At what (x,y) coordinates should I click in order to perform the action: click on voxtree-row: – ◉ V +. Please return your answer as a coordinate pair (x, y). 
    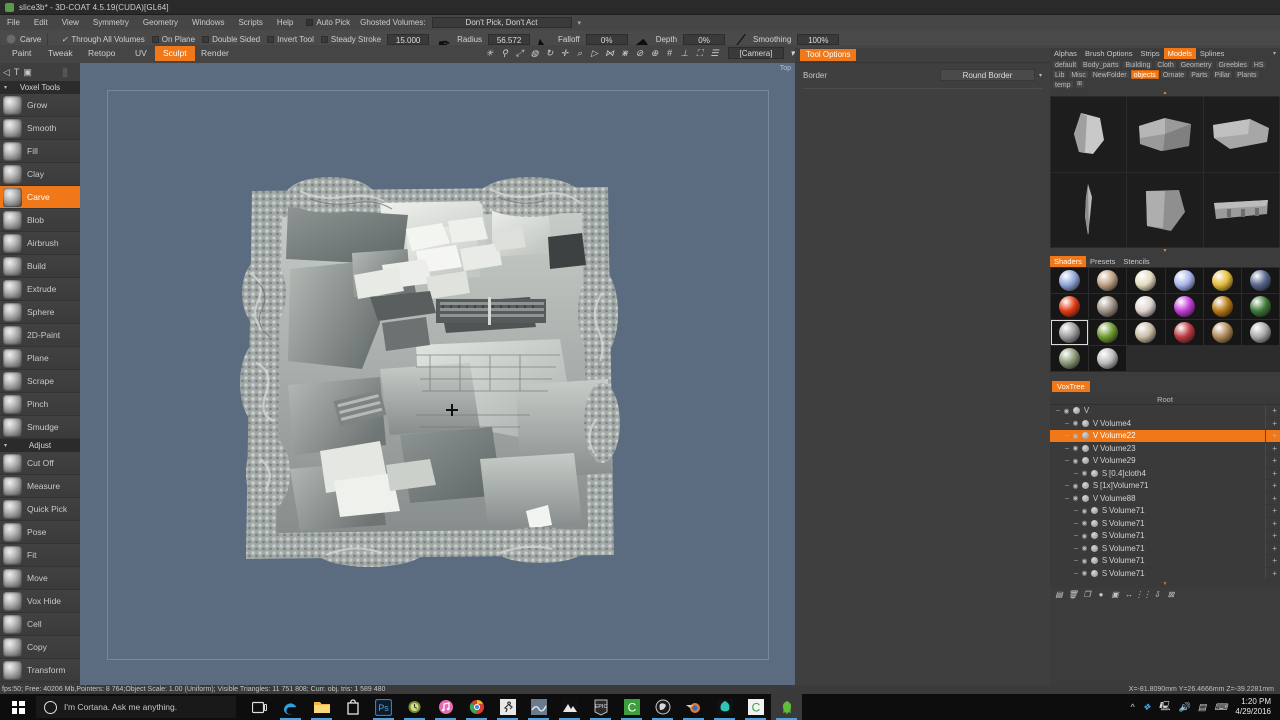
    Looking at the image, I should click on (1165, 411).